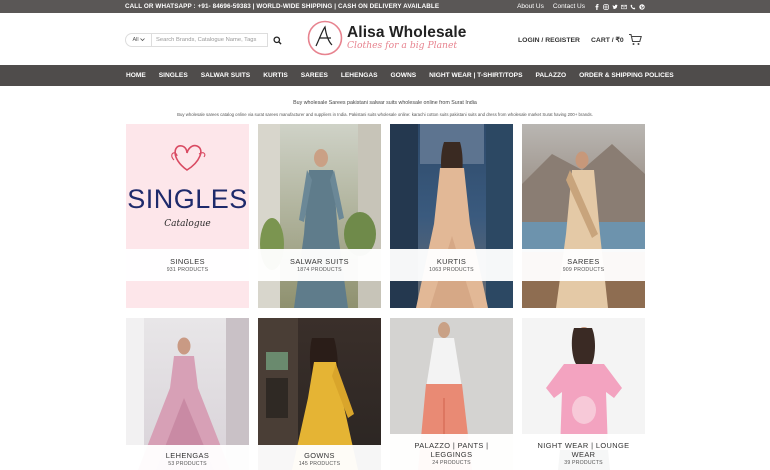  What do you see at coordinates (597, 6) in the screenshot?
I see `facebook-icon` at bounding box center [597, 6].